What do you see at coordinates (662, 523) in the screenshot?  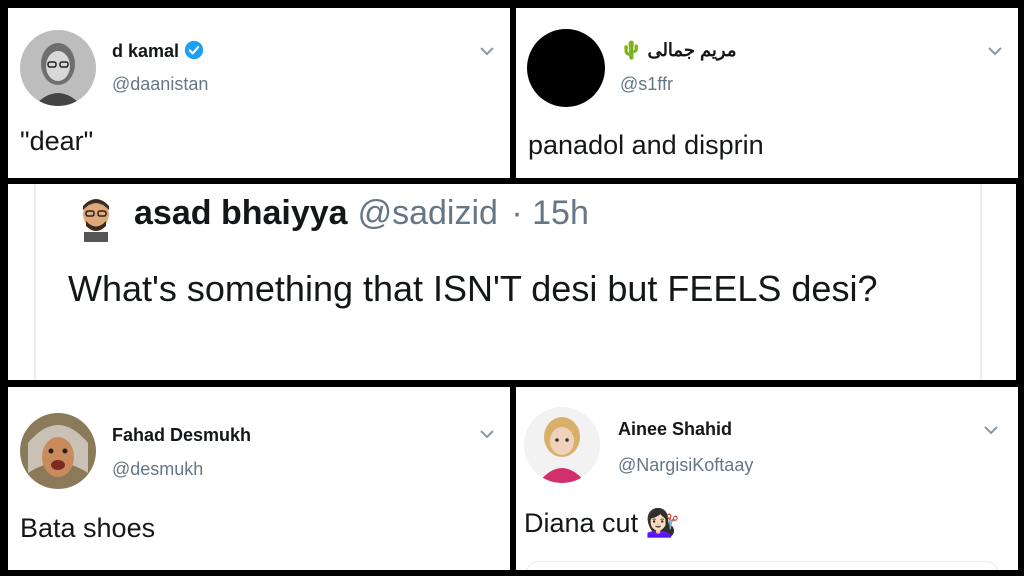 I see `haircut-emoji: 💇🏻‍♀️` at bounding box center [662, 523].